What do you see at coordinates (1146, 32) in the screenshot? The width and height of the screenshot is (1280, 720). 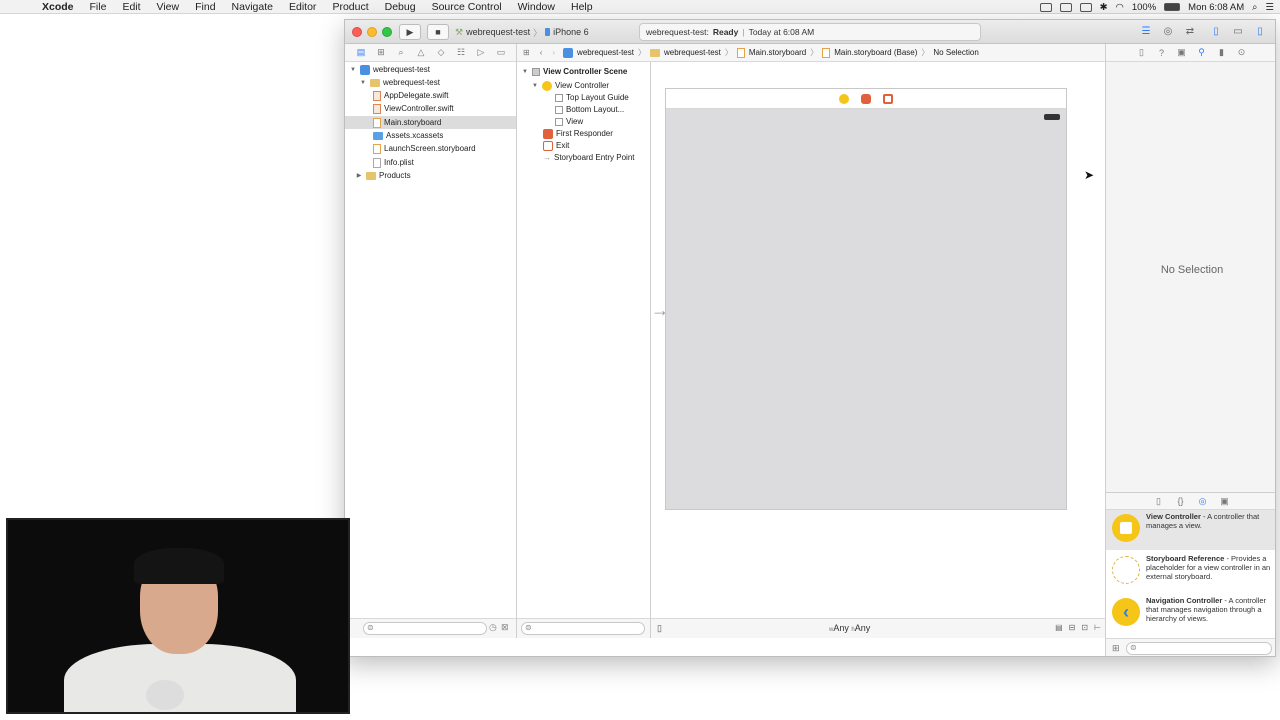 I see `standard-editor-icon: ☰` at bounding box center [1146, 32].